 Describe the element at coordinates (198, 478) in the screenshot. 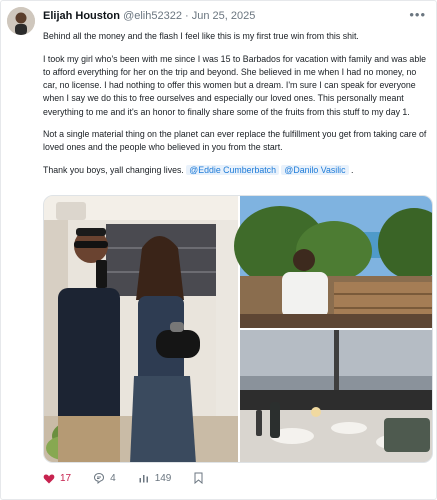

I see `bookmark-icon` at that location.